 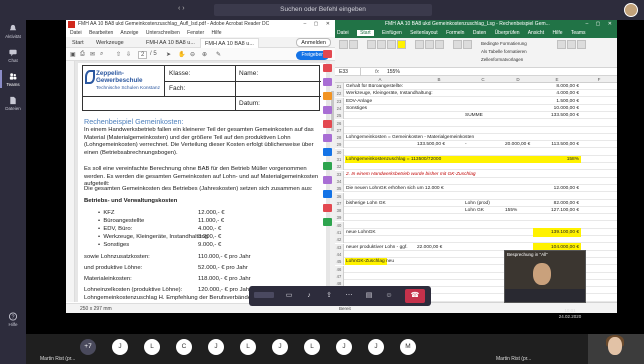 What do you see at coordinates (339, 181) in the screenshot?
I see `row-number: 34` at bounding box center [339, 181].